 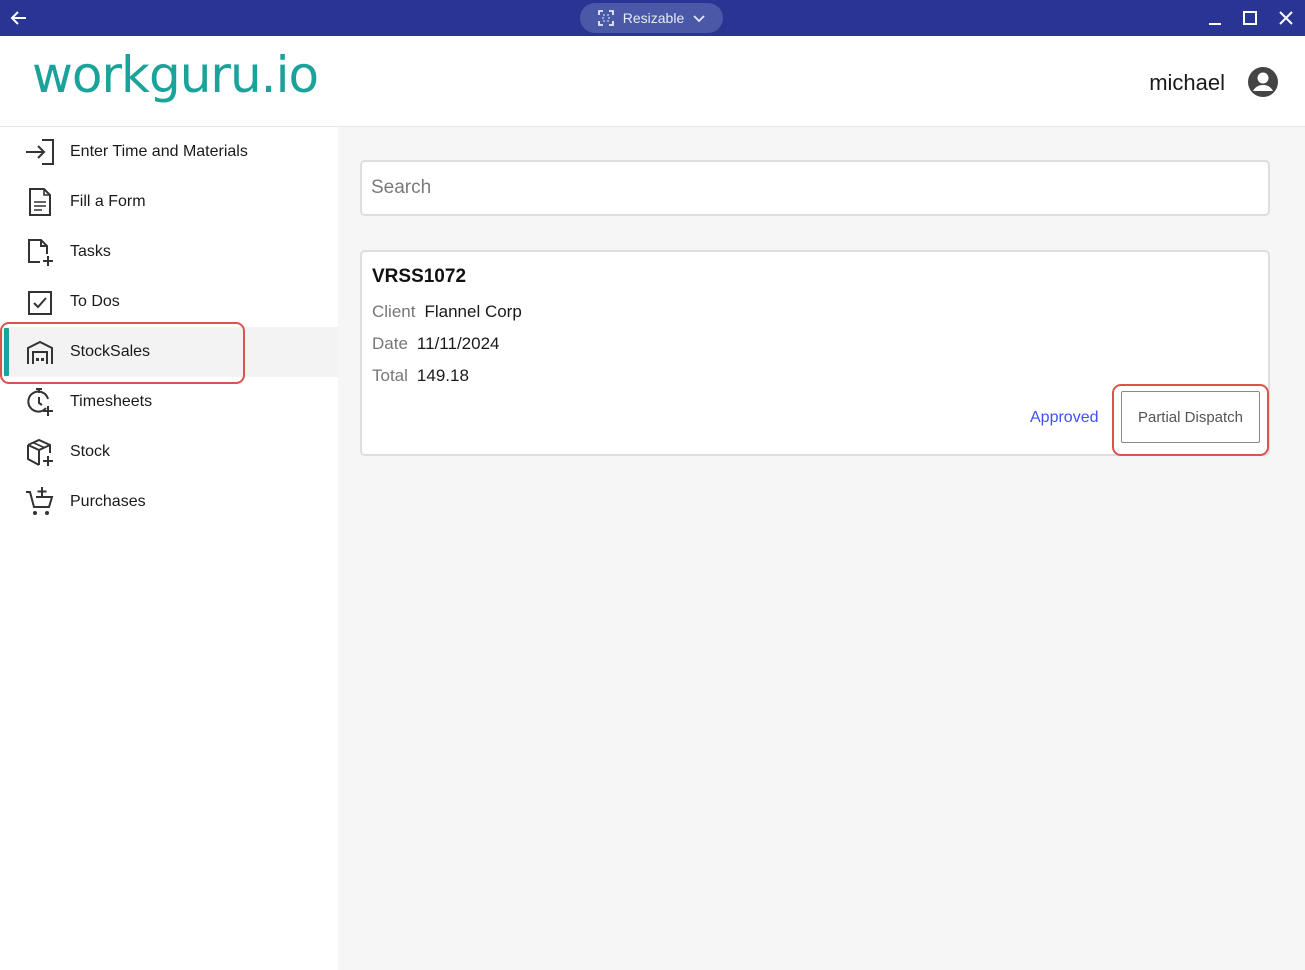 I want to click on username: michael, so click(x=1187, y=83).